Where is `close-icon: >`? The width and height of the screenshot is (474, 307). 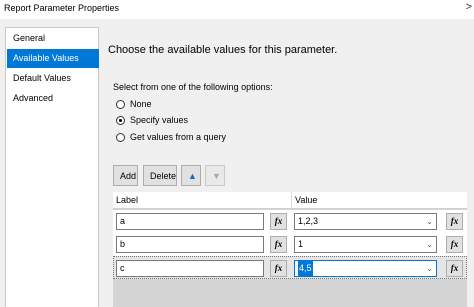
close-icon: > is located at coordinates (469, 7).